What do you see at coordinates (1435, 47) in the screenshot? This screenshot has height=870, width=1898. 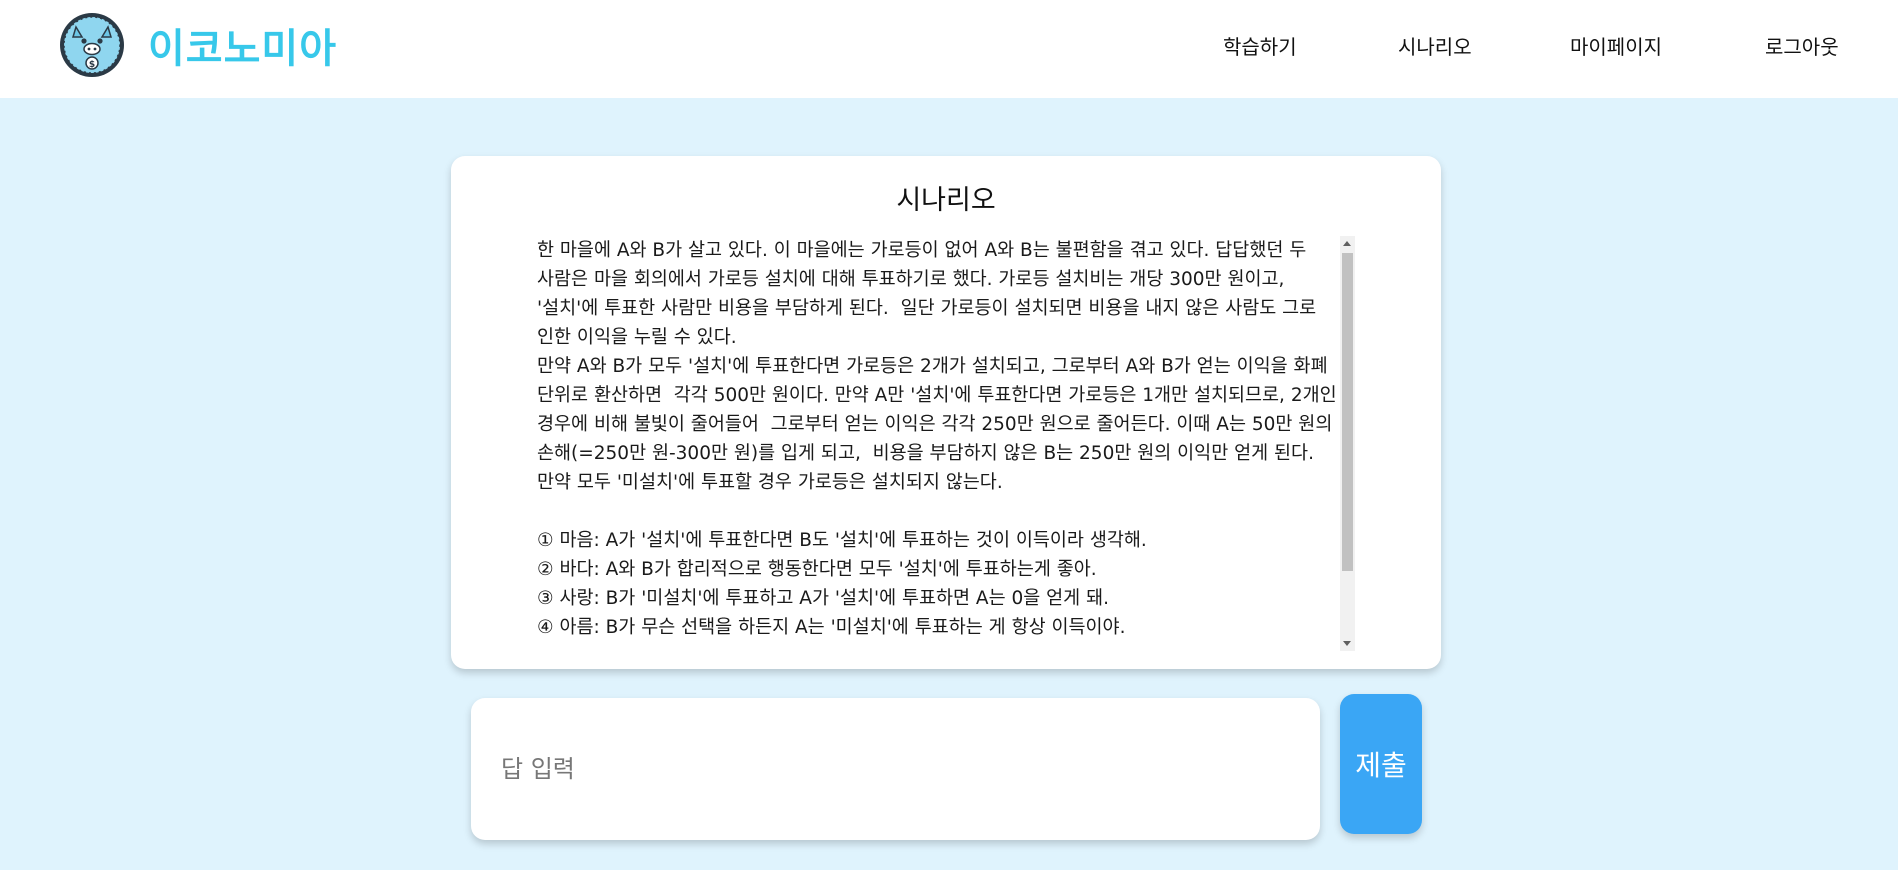 I see `nav-scenario: 시나리오` at bounding box center [1435, 47].